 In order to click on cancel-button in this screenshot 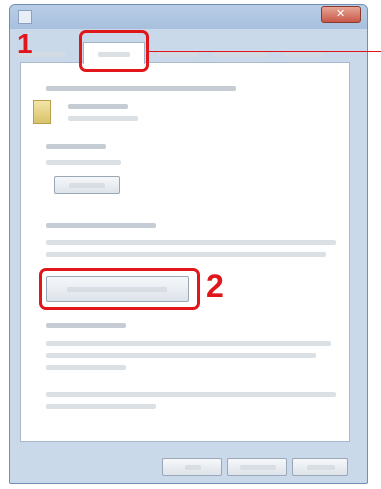, I will do `click(257, 467)`.